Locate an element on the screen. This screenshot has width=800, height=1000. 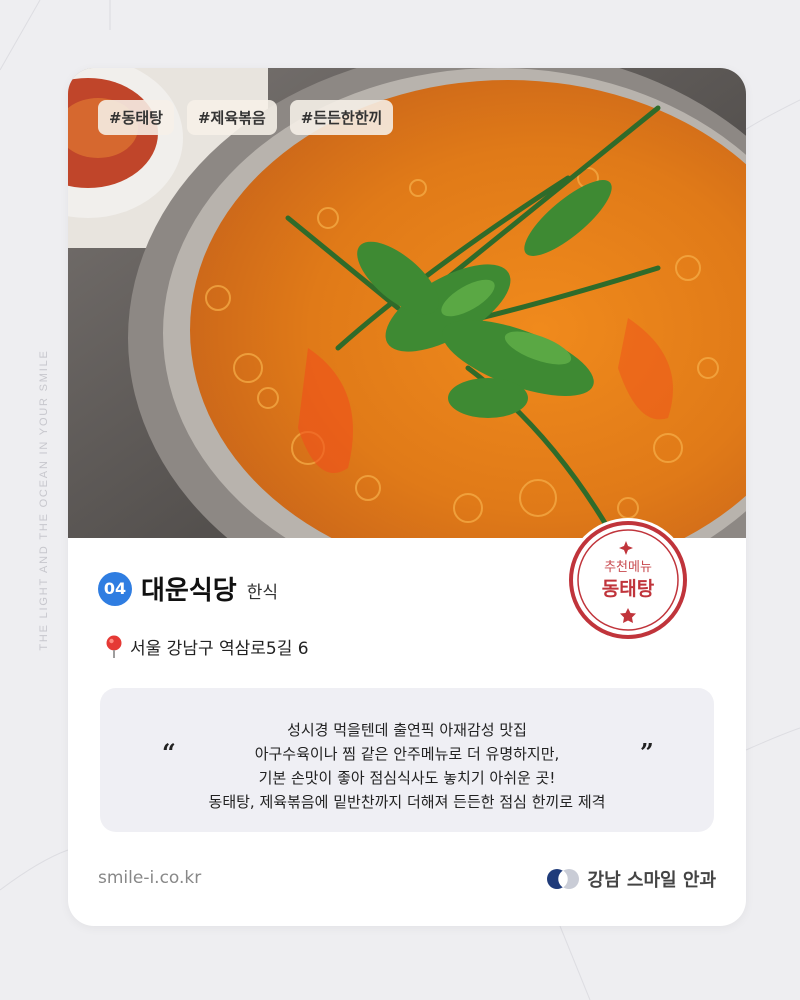
stamp-menu: 동태탕 is located at coordinates (628, 589).